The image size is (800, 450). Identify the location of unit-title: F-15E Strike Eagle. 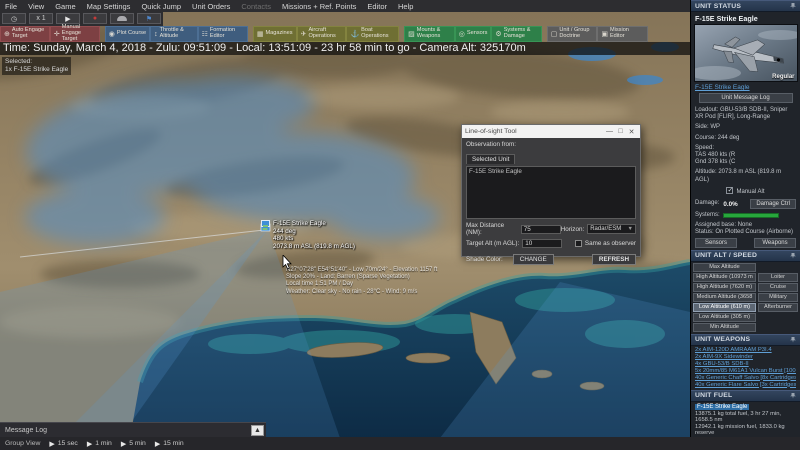
(726, 18).